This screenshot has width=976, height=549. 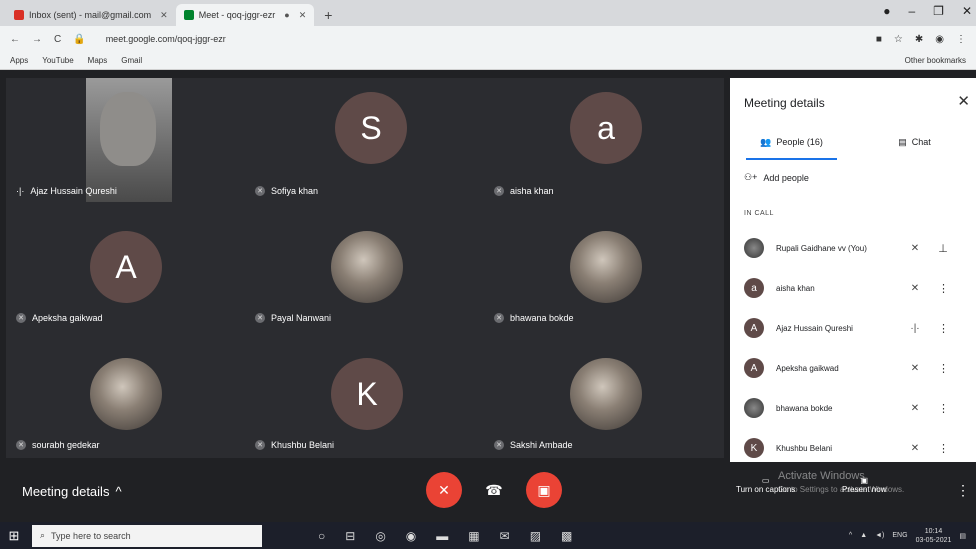 I want to click on language-indicator: ENG, so click(x=899, y=535).